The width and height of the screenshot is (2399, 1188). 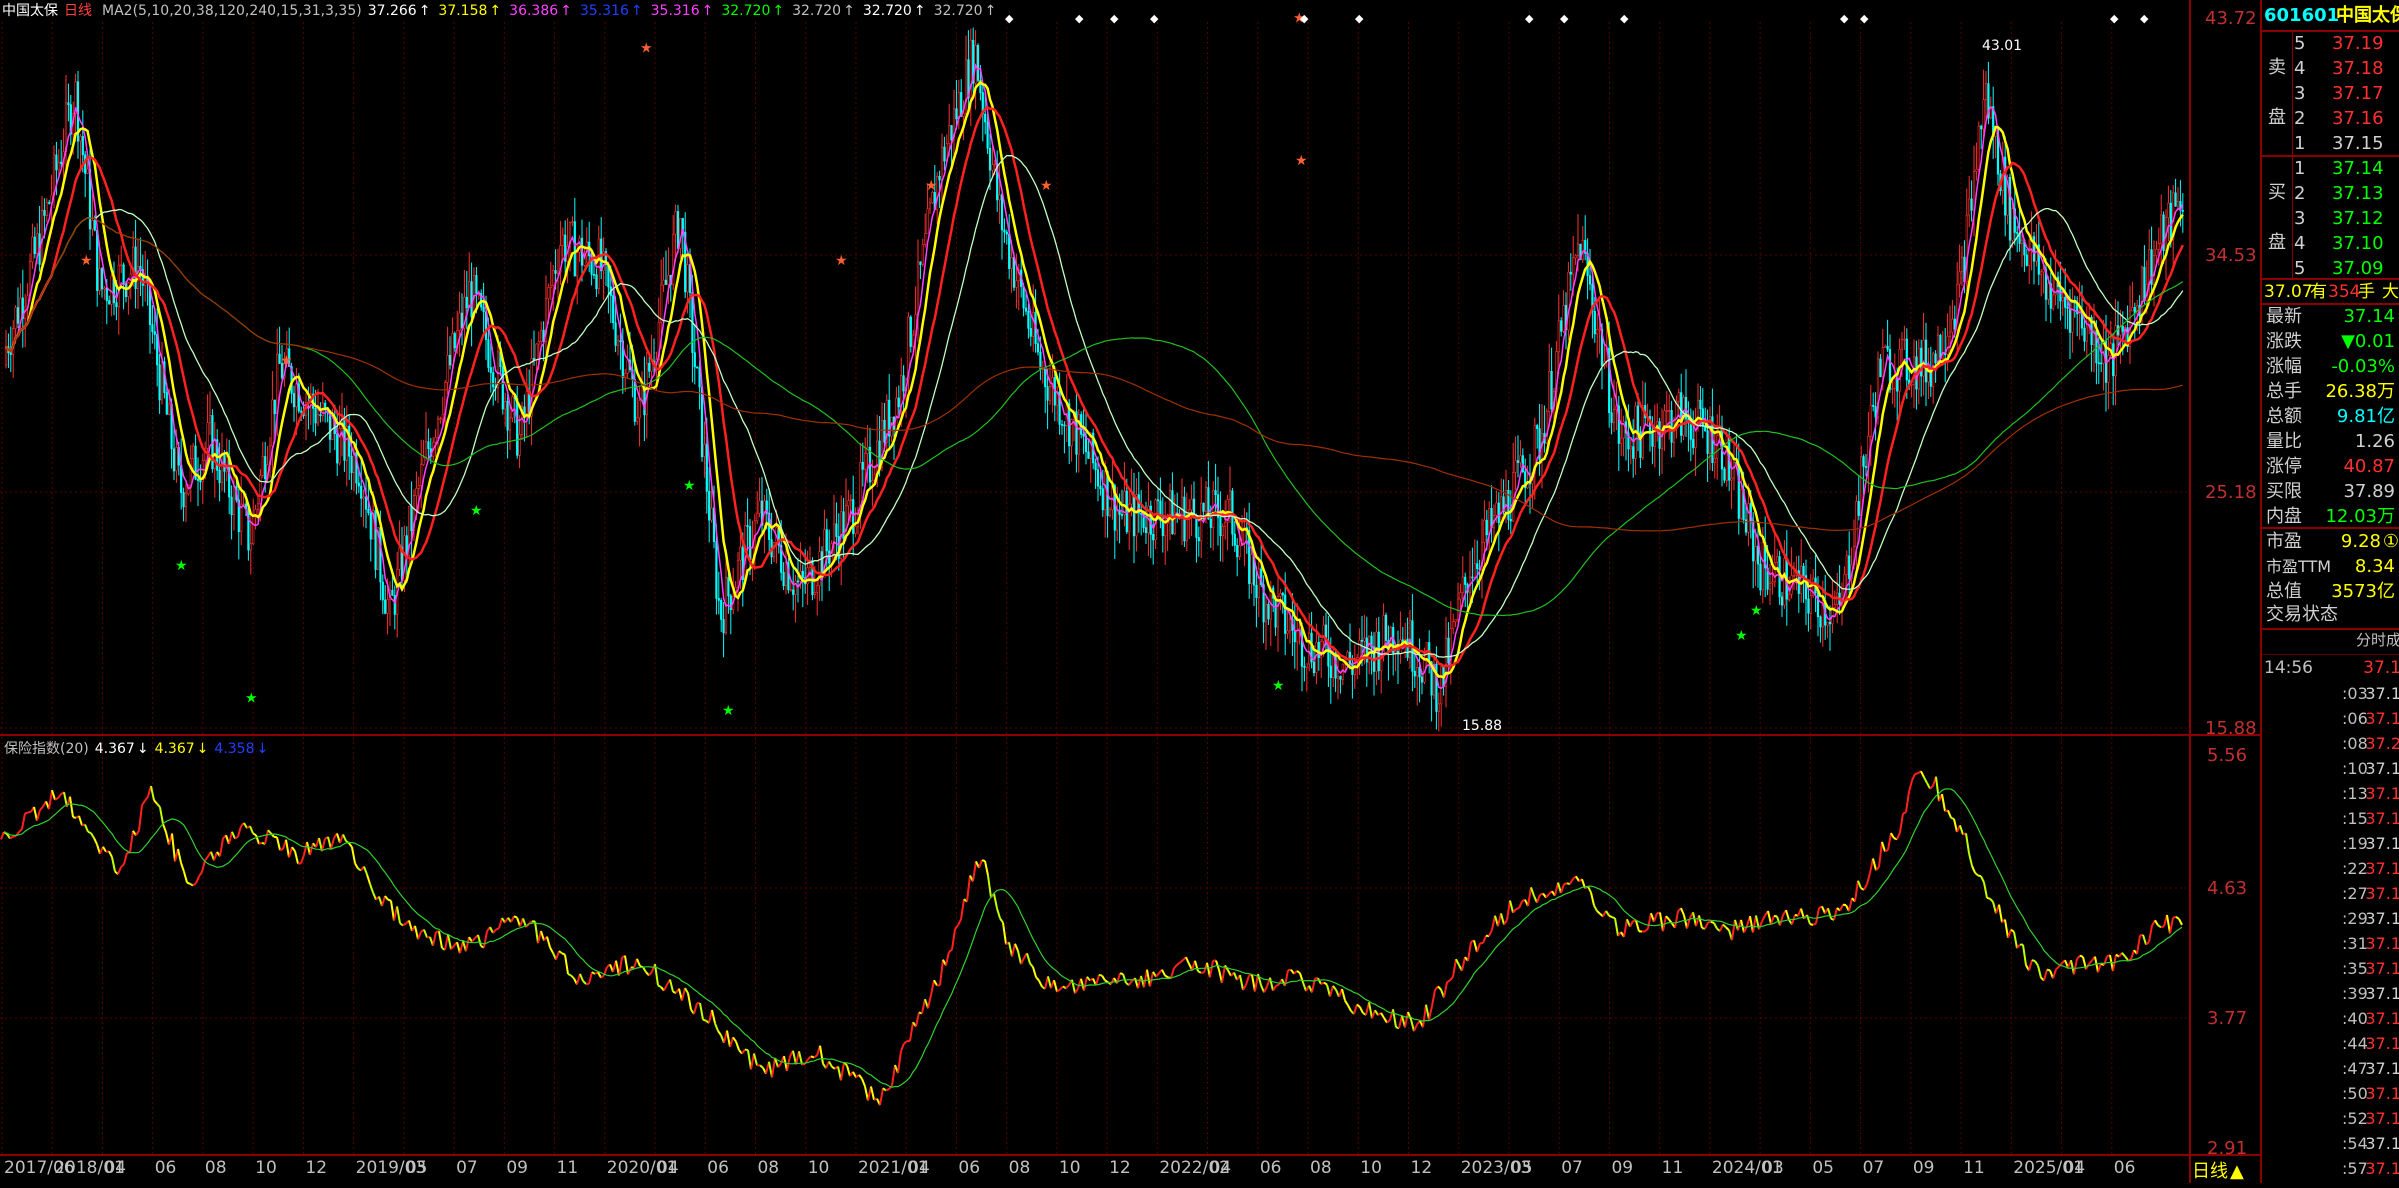 I want to click on sell-order-row: 237.16, so click(x=2330, y=118).